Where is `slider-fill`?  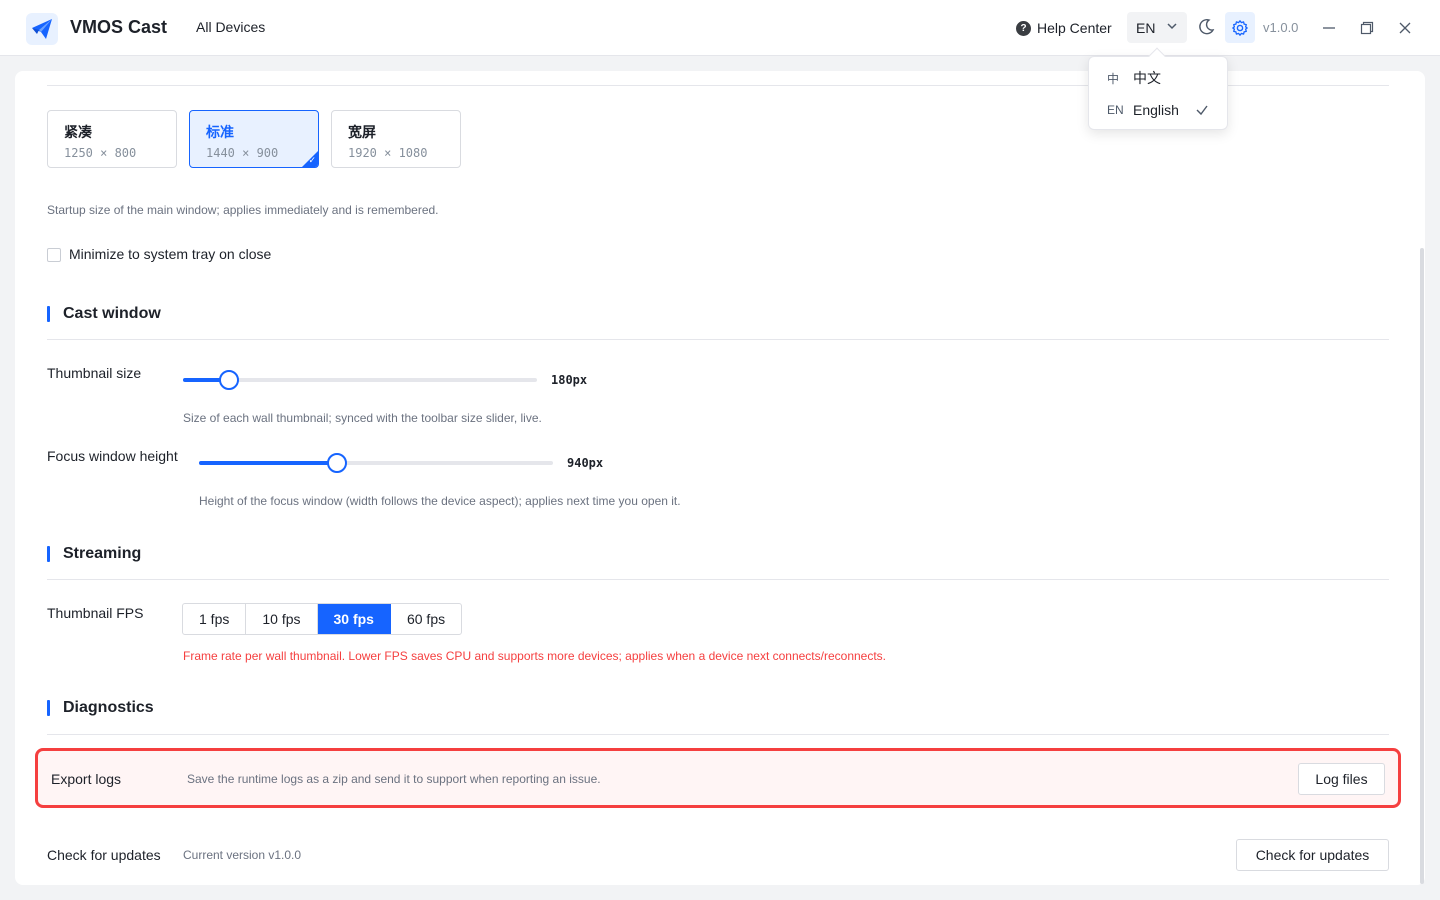
slider-fill is located at coordinates (268, 463).